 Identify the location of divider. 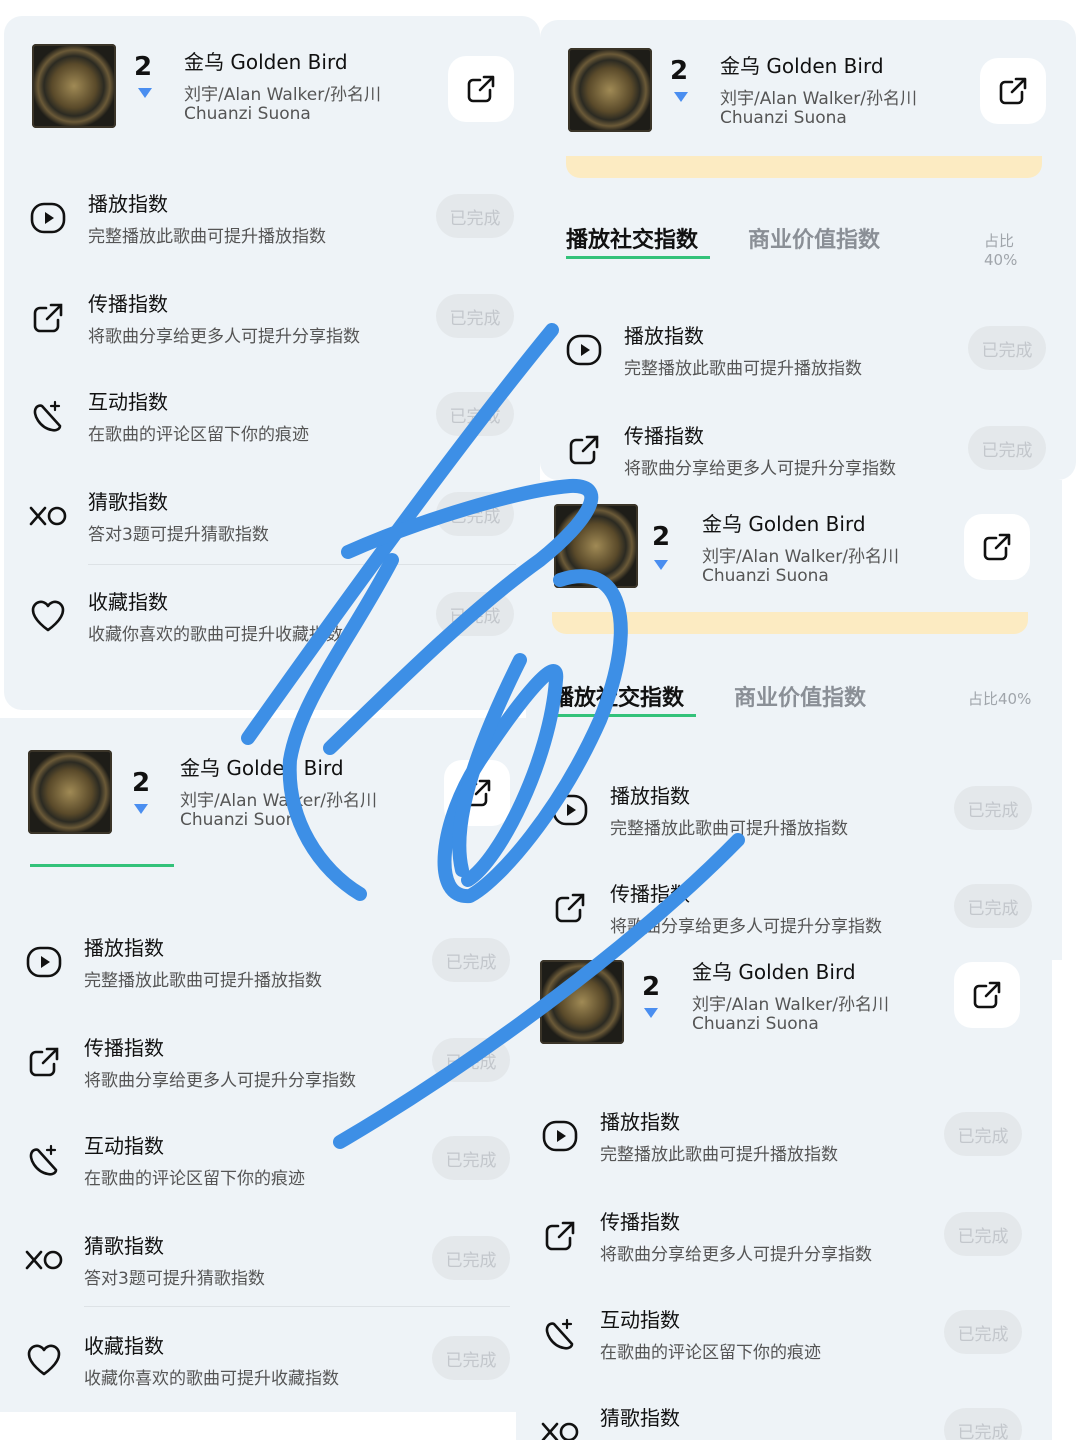
(297, 1306).